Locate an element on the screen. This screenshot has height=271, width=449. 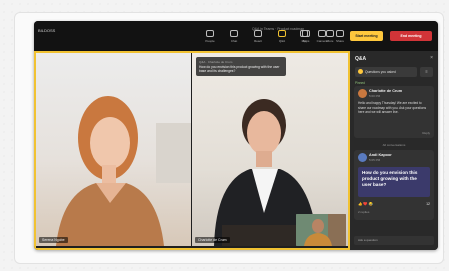
react-button: React is located at coordinates (258, 36).